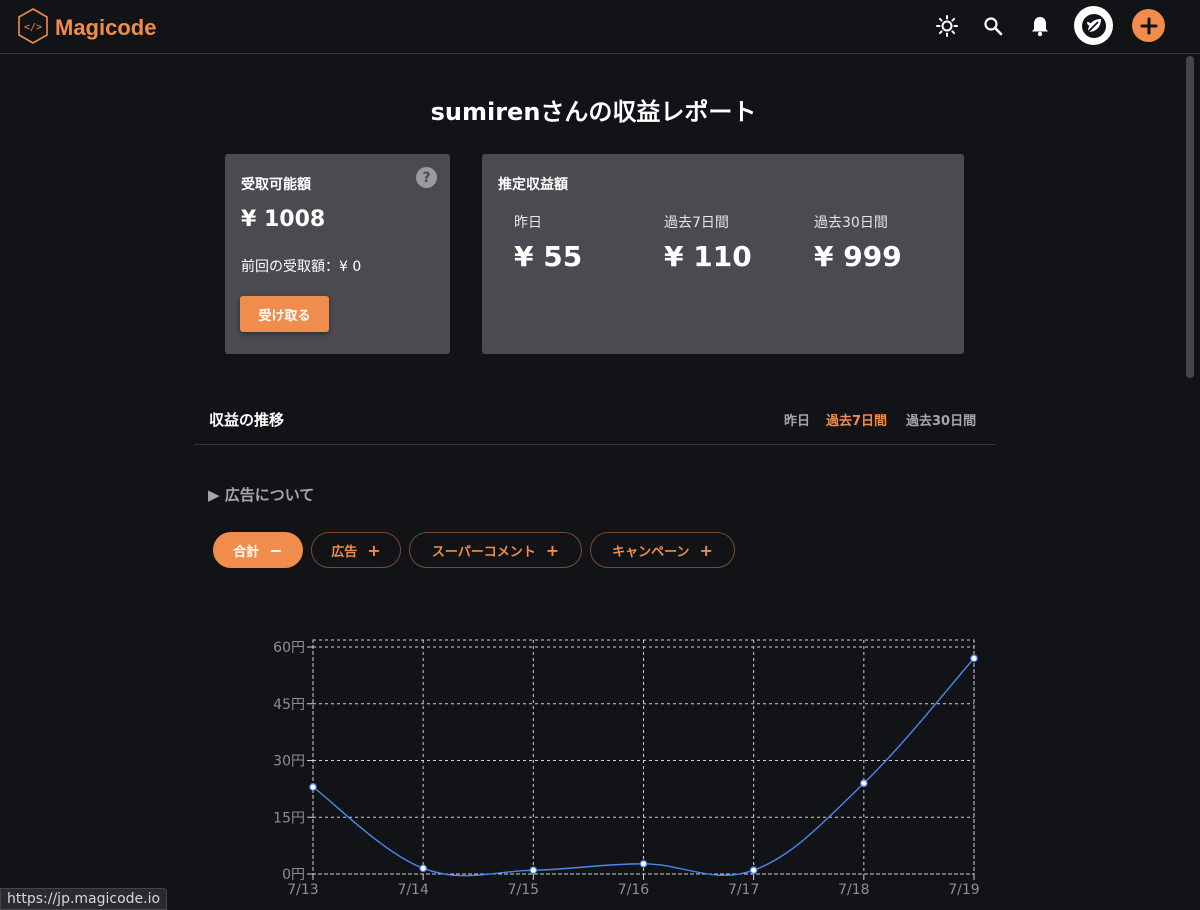  I want to click on x-tick-label: 7/16, so click(634, 890).